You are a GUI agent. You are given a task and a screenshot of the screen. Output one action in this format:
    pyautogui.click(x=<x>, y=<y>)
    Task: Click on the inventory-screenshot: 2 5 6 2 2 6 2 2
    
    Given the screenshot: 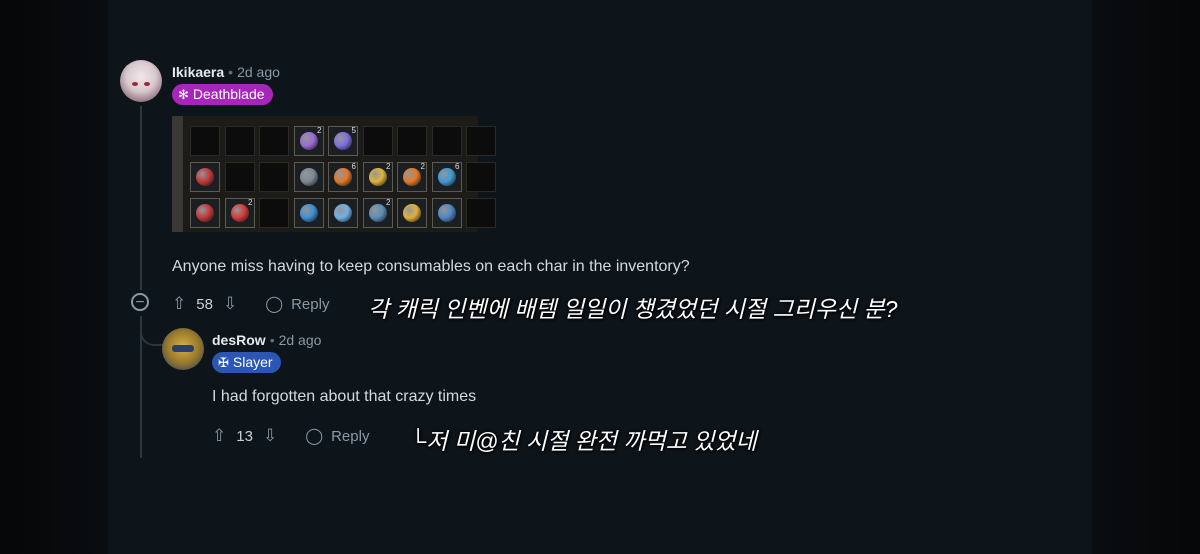 What is the action you would take?
    pyautogui.click(x=334, y=174)
    